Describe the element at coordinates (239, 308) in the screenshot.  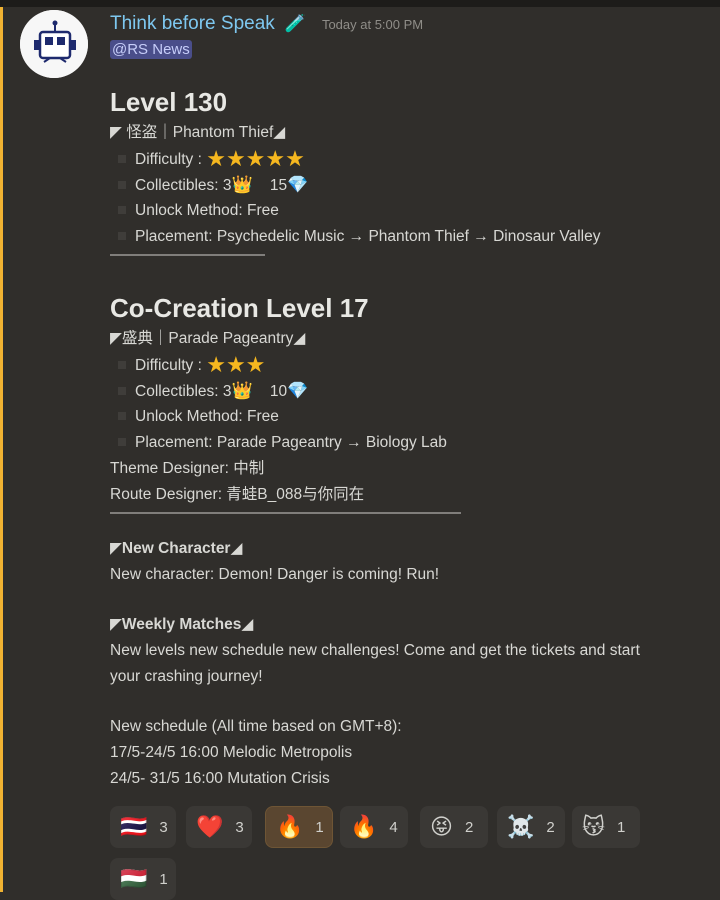
I see `cocreation-title: Co-Creation Level 17` at that location.